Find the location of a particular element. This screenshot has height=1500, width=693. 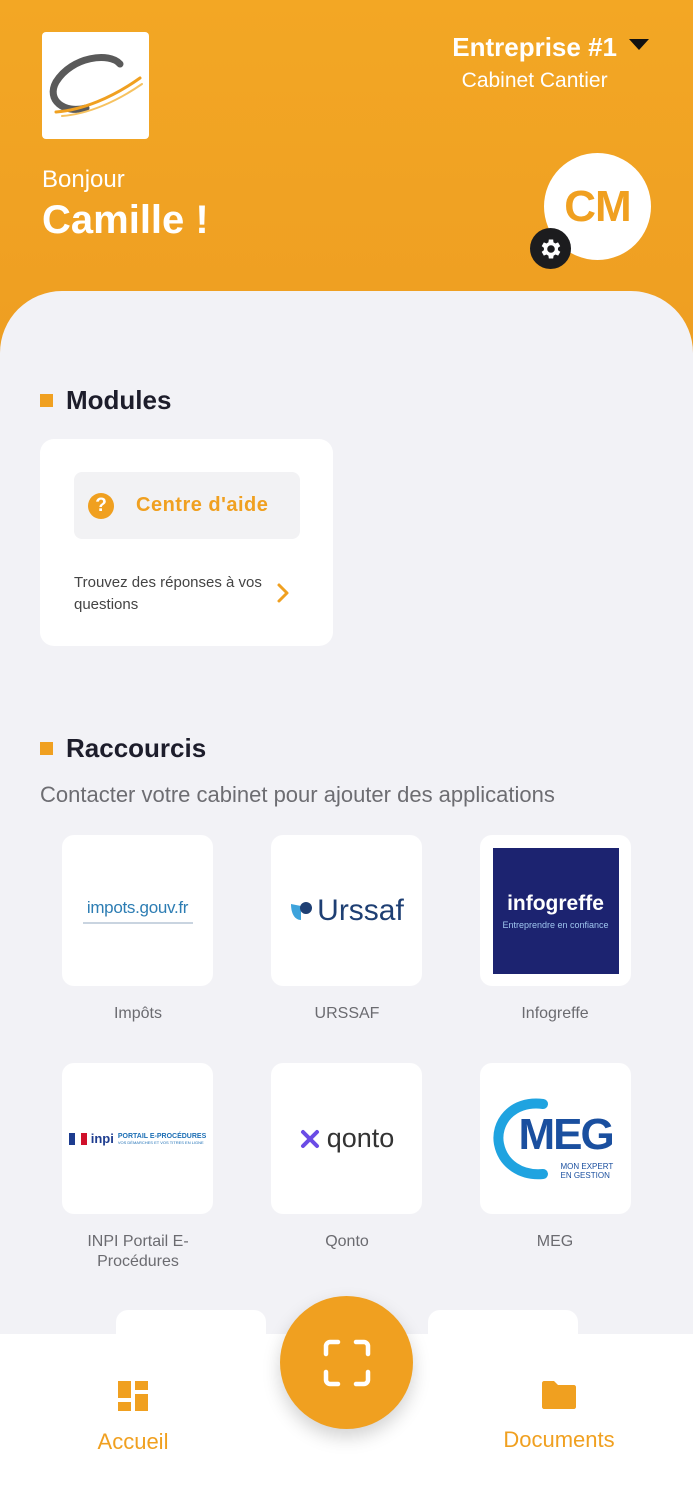

infogreffe-tagline: Entreprendre en confiance is located at coordinates (555, 924).